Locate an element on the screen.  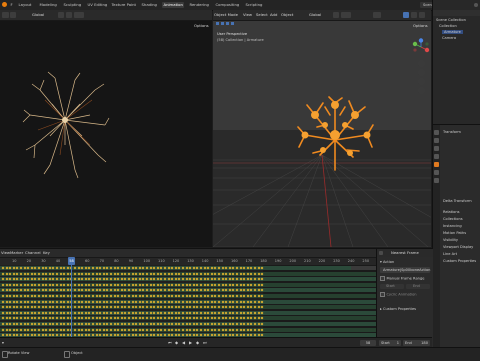
next-keyframe-icon: ◆ is located at coordinates (198, 343).